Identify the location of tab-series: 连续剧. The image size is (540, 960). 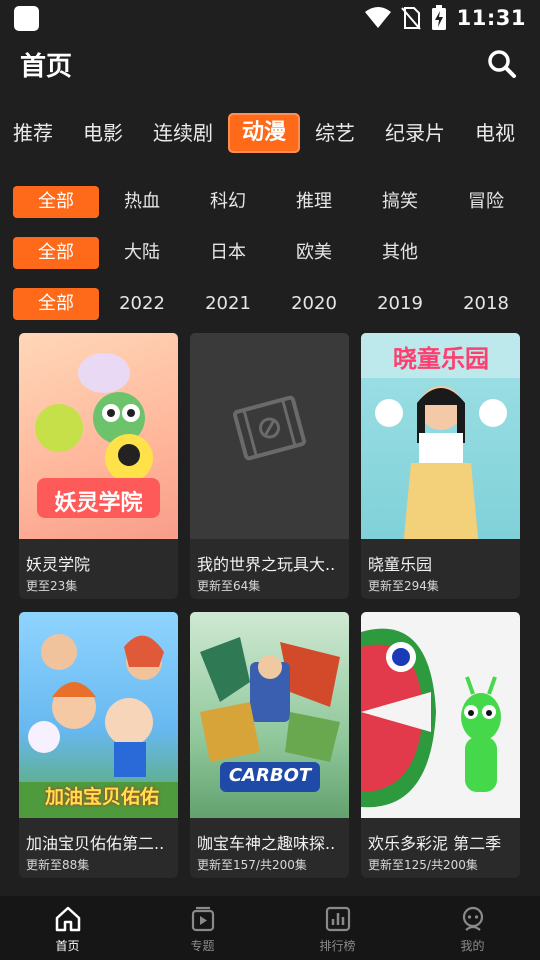
(183, 133).